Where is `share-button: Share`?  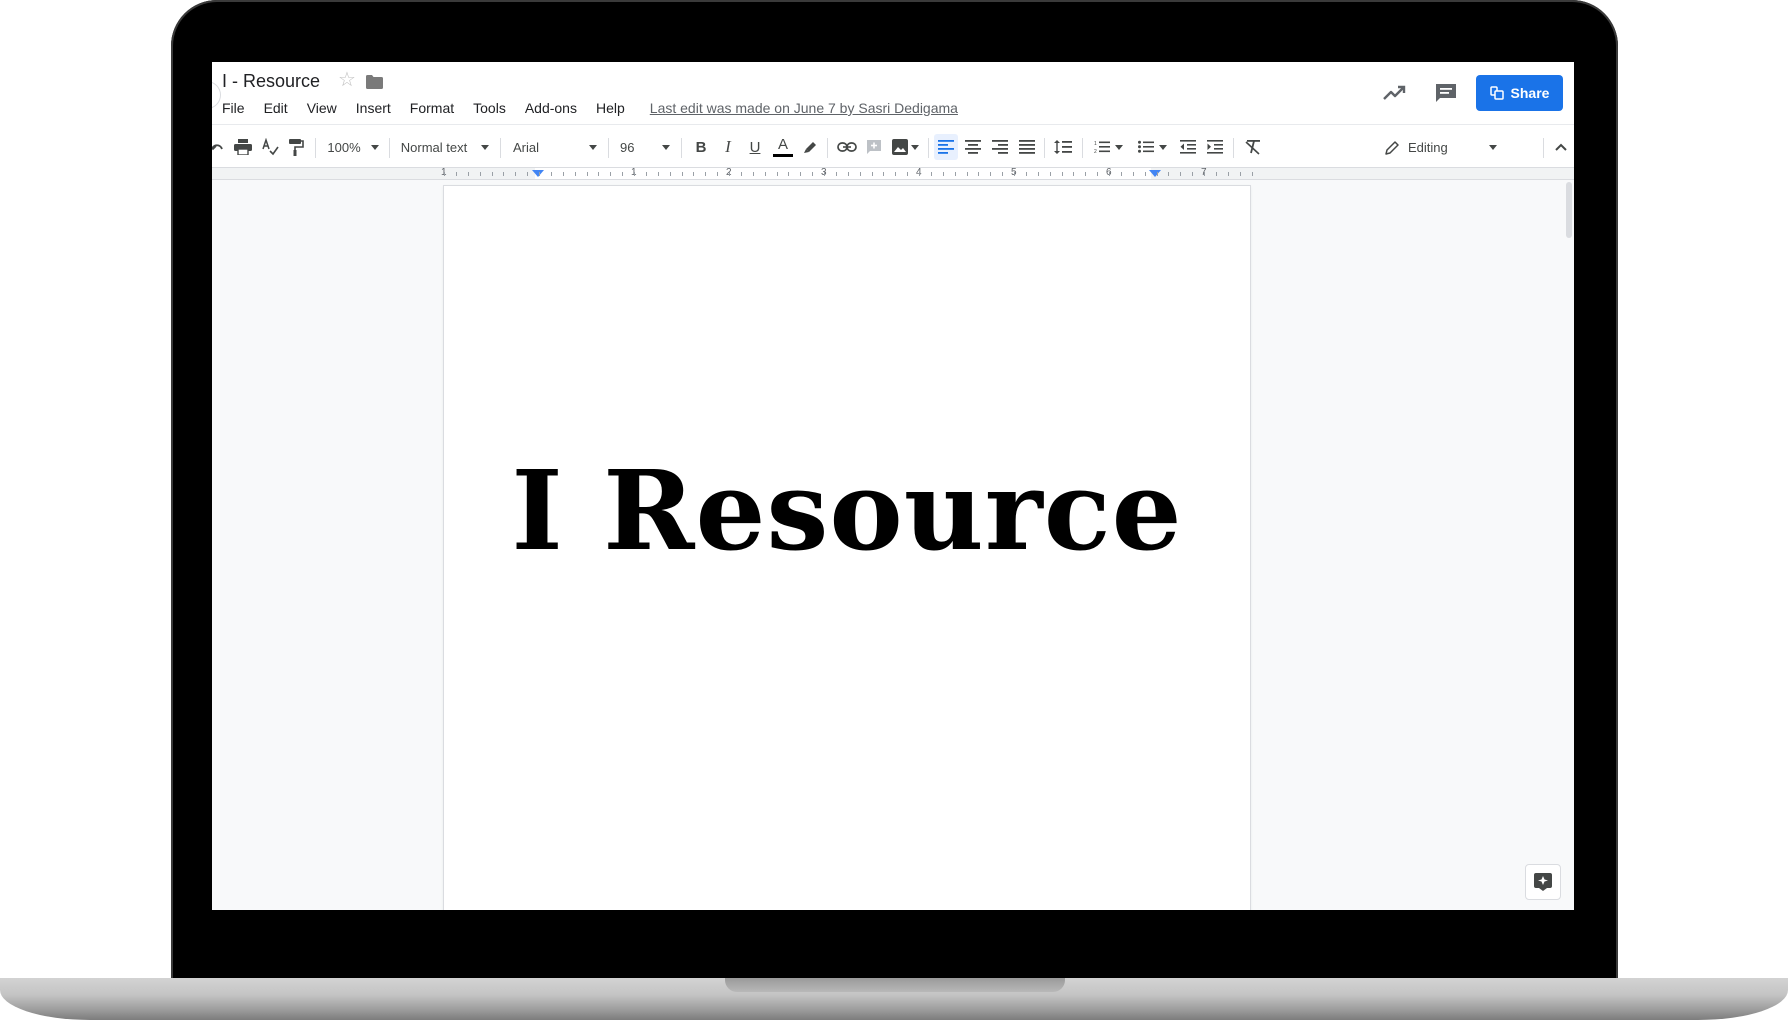 share-button: Share is located at coordinates (1519, 93).